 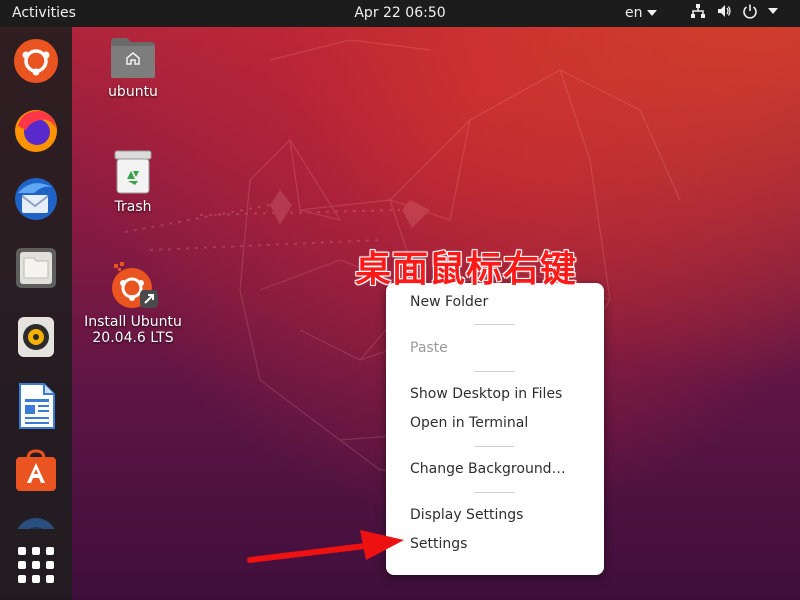 What do you see at coordinates (325, 546) in the screenshot?
I see `annotation-arrow` at bounding box center [325, 546].